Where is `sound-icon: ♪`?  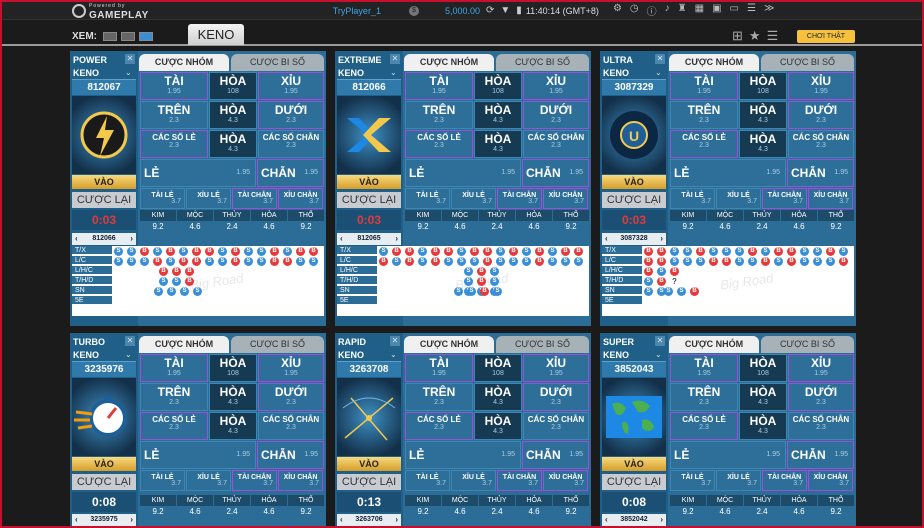
sound-icon: ♪ is located at coordinates (667, 10).